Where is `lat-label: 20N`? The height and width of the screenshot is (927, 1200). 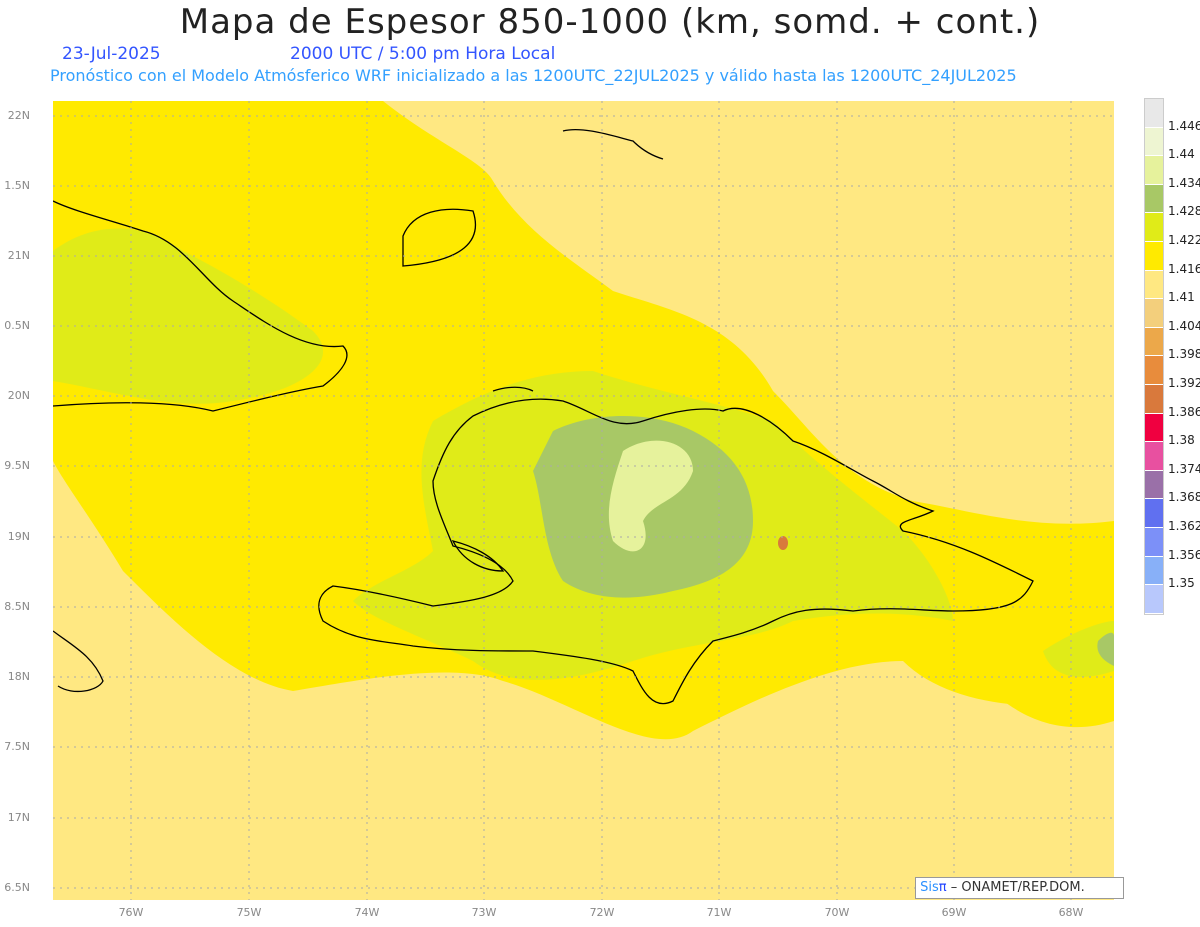
lat-label: 20N is located at coordinates (18, 395).